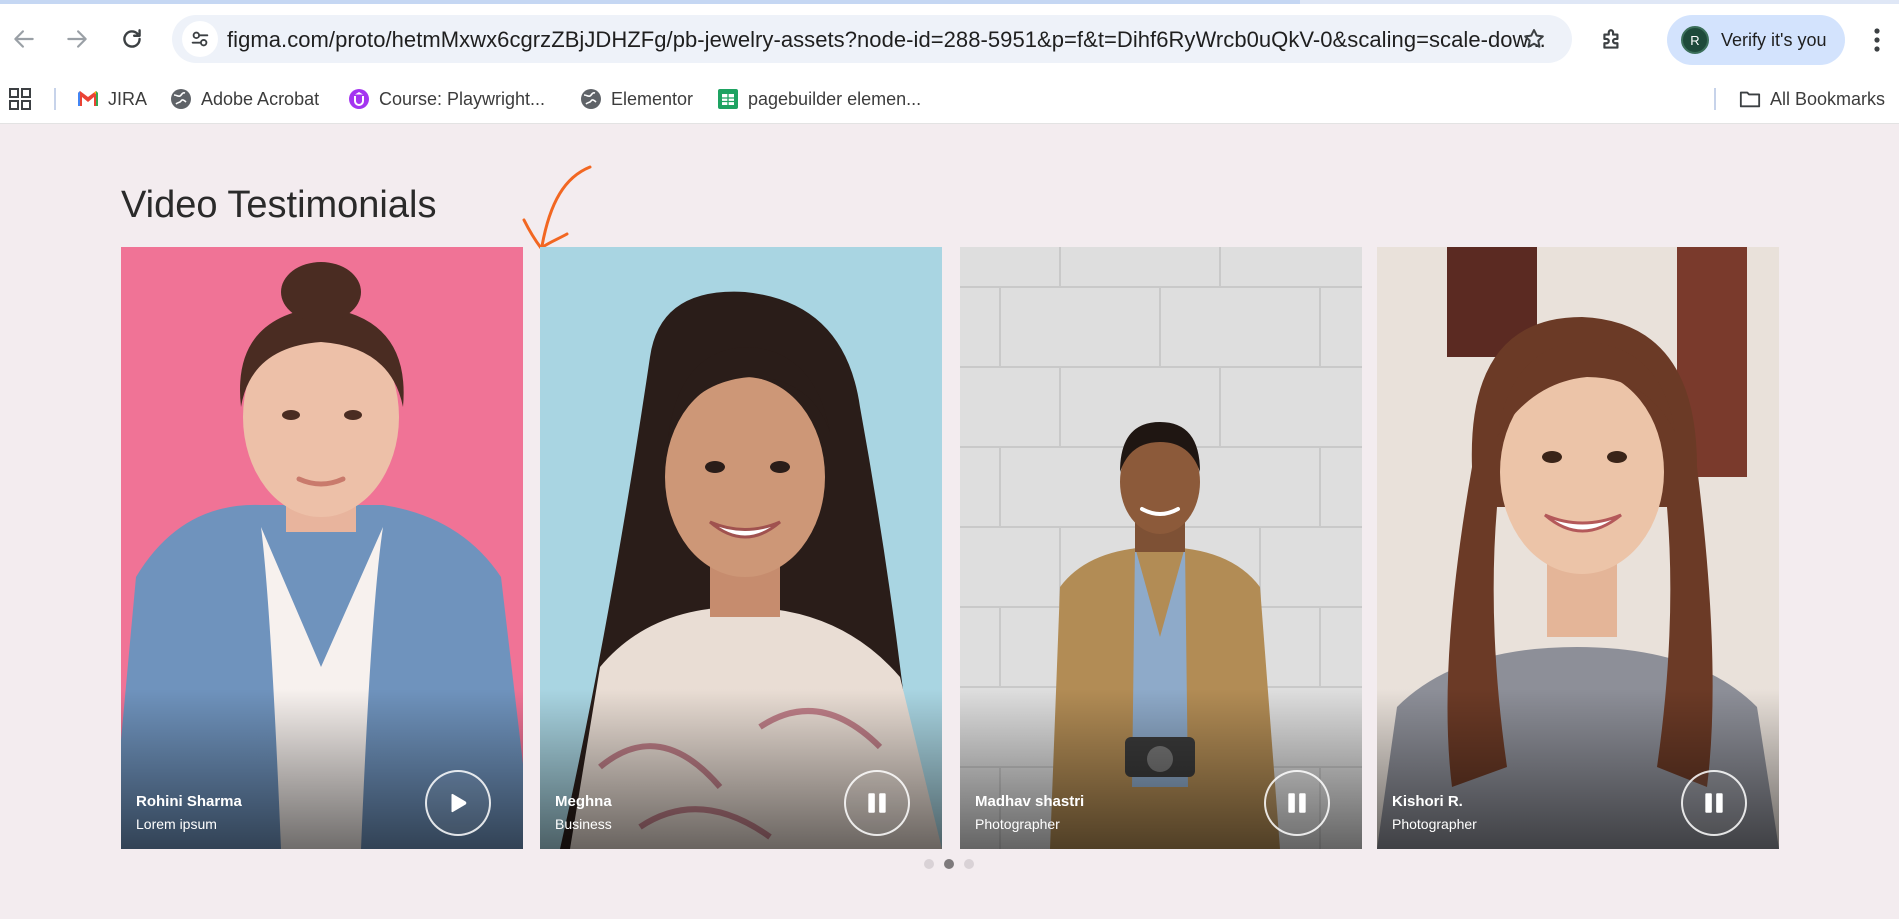 The width and height of the screenshot is (1899, 919). What do you see at coordinates (189, 801) in the screenshot?
I see `testimonial-name: Rohini Sharma` at bounding box center [189, 801].